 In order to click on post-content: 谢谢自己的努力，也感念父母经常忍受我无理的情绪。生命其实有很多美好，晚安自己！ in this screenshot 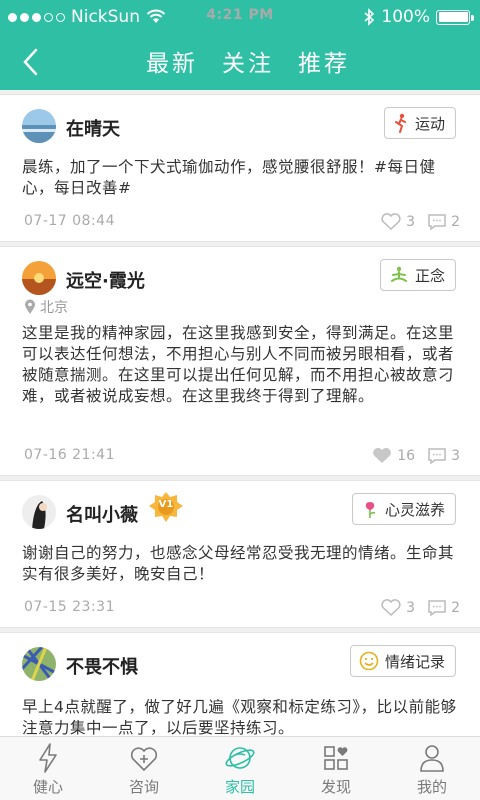, I will do `click(238, 563)`.